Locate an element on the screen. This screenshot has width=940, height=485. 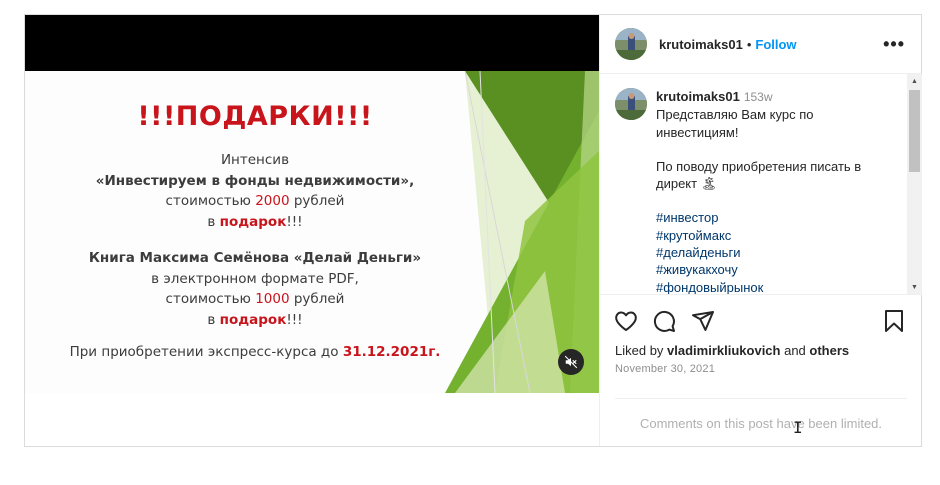
comment-button is located at coordinates (665, 322).